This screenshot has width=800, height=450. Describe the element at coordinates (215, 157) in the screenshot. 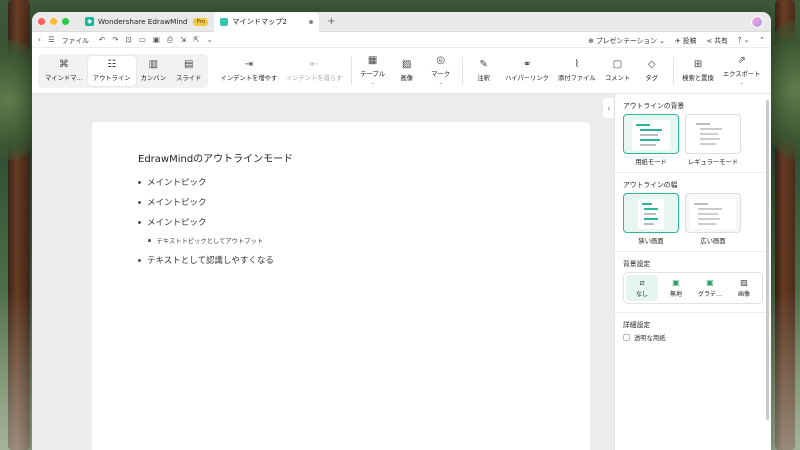

I see `outline-title: EdrawMindのアウトラインモード` at that location.